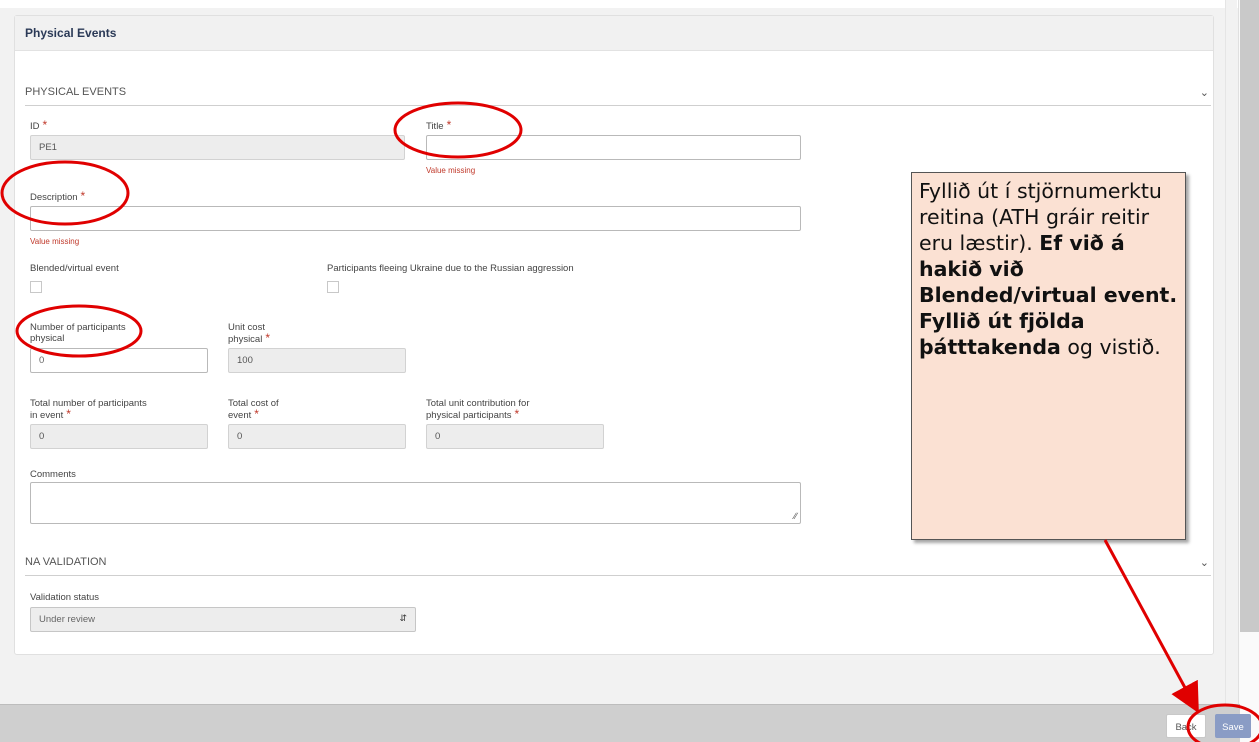  I want to click on validation-status-select: Under review ⇵, so click(223, 619).